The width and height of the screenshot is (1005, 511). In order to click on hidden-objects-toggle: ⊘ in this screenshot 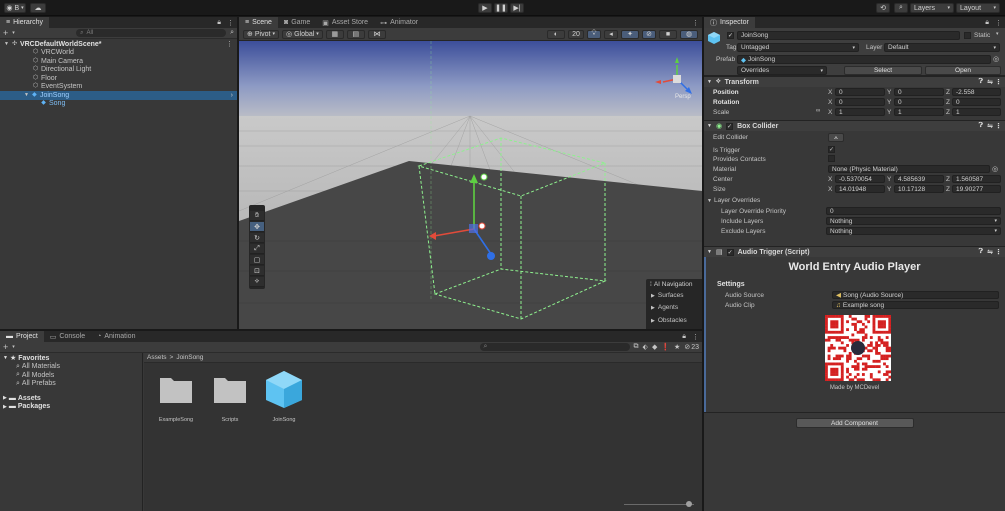, I will do `click(649, 34)`.